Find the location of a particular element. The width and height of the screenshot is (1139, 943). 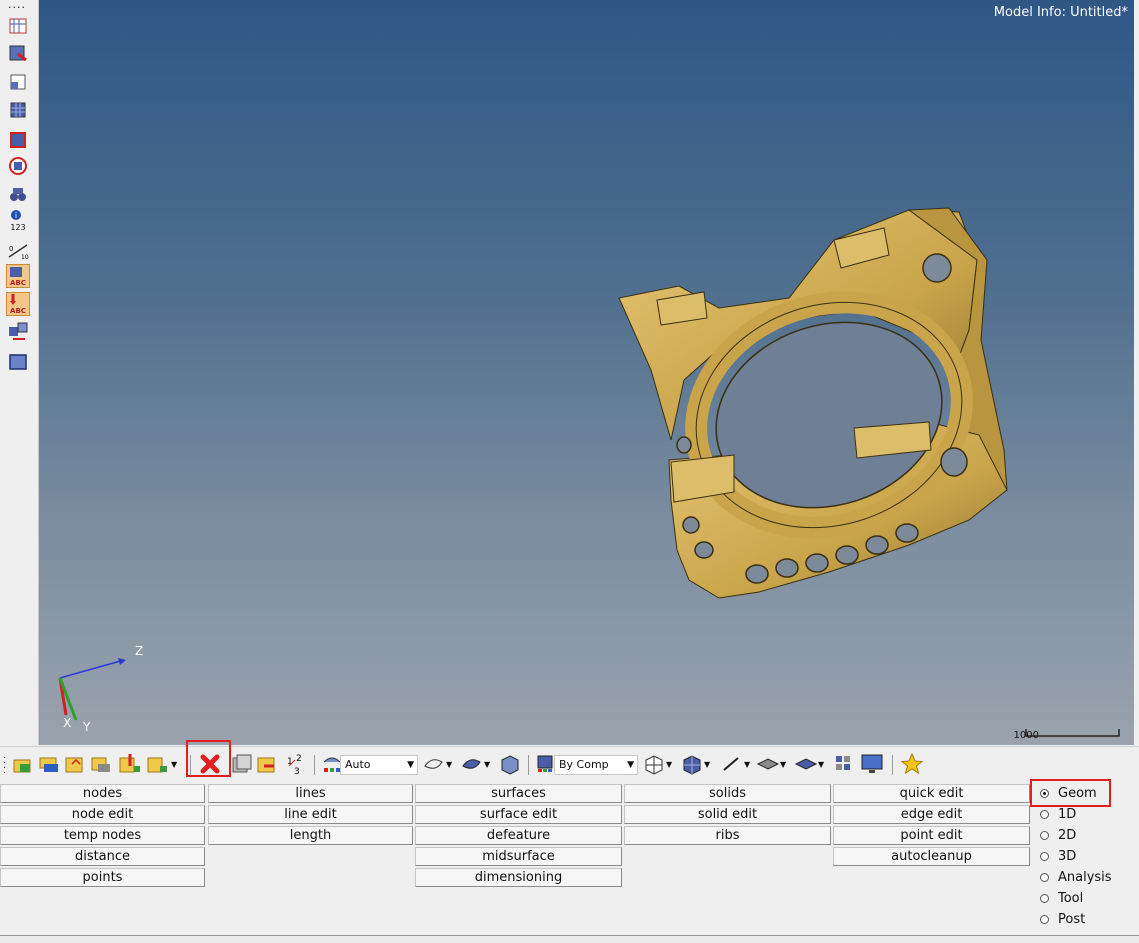

svg-text: 10' is located at coordinates (25, 257).